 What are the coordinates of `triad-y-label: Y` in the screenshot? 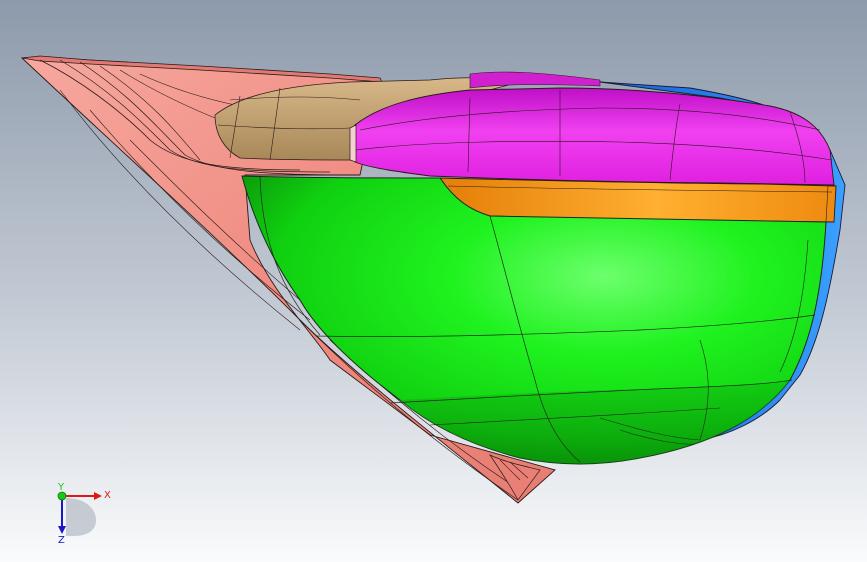 It's located at (61, 487).